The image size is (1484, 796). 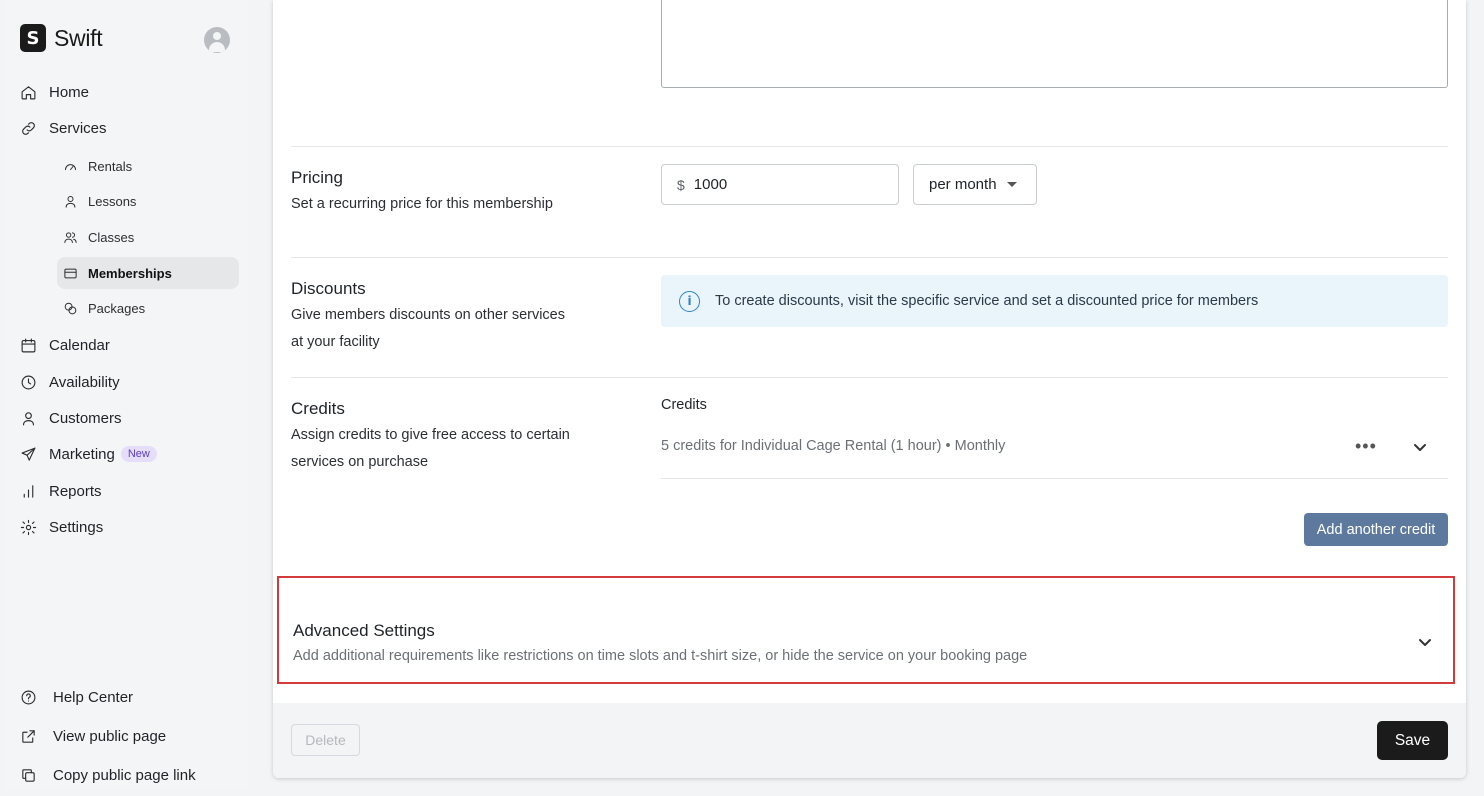 What do you see at coordinates (84, 382) in the screenshot?
I see `sidebar-item-label: Availability` at bounding box center [84, 382].